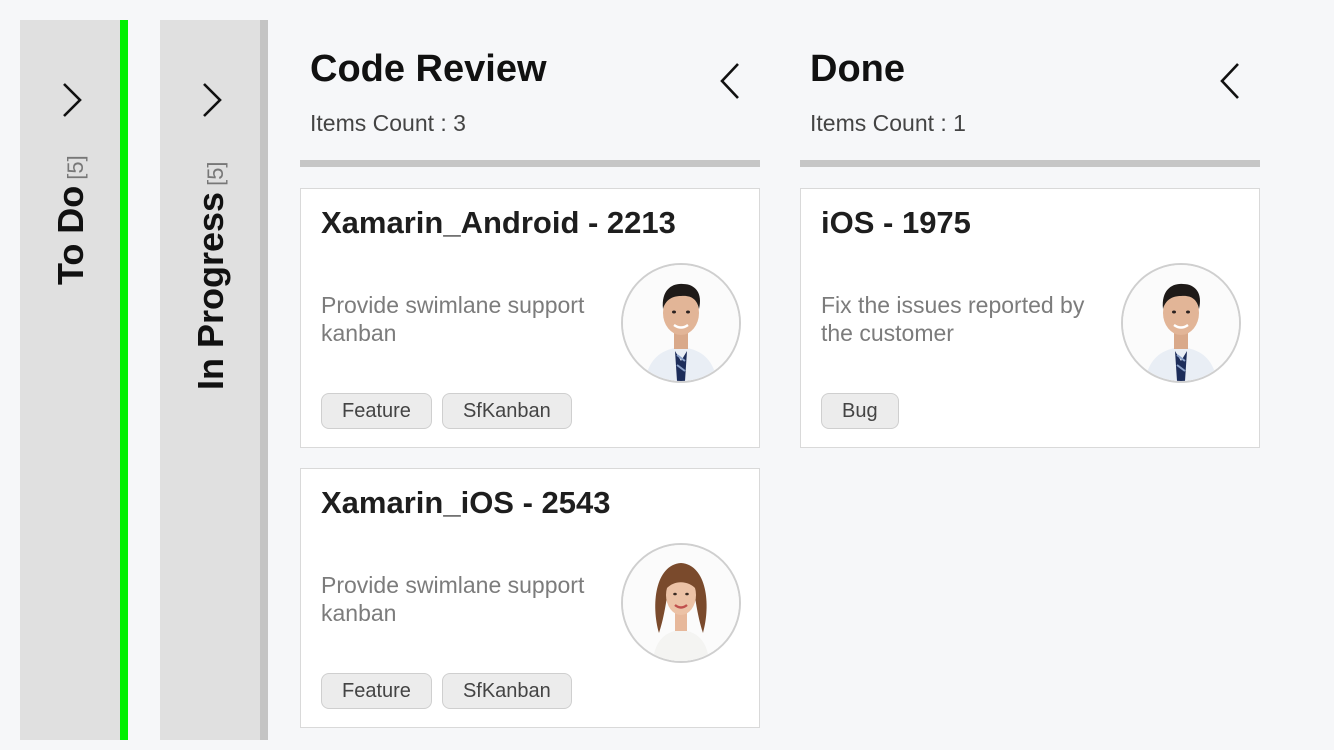 This screenshot has width=1334, height=750. What do you see at coordinates (264, 380) in the screenshot?
I see `in-progress-status-stripe` at bounding box center [264, 380].